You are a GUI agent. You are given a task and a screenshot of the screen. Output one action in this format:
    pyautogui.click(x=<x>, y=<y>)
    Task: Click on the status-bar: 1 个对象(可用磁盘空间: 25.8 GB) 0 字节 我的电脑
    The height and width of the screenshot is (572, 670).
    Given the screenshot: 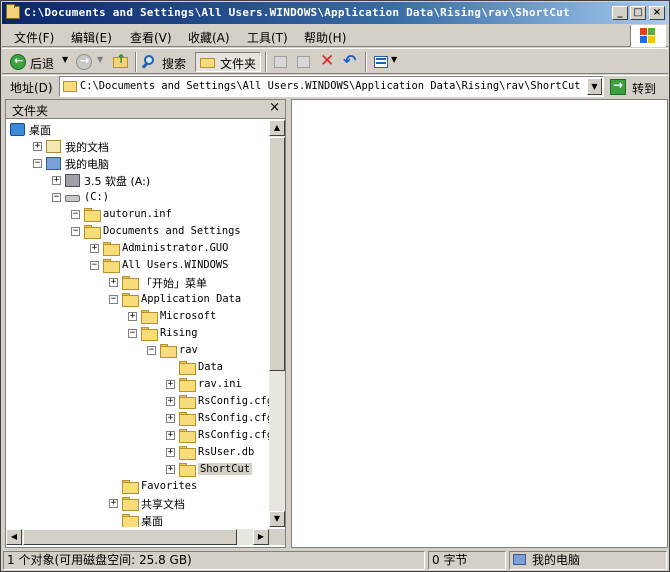 What is the action you would take?
    pyautogui.click(x=335, y=560)
    